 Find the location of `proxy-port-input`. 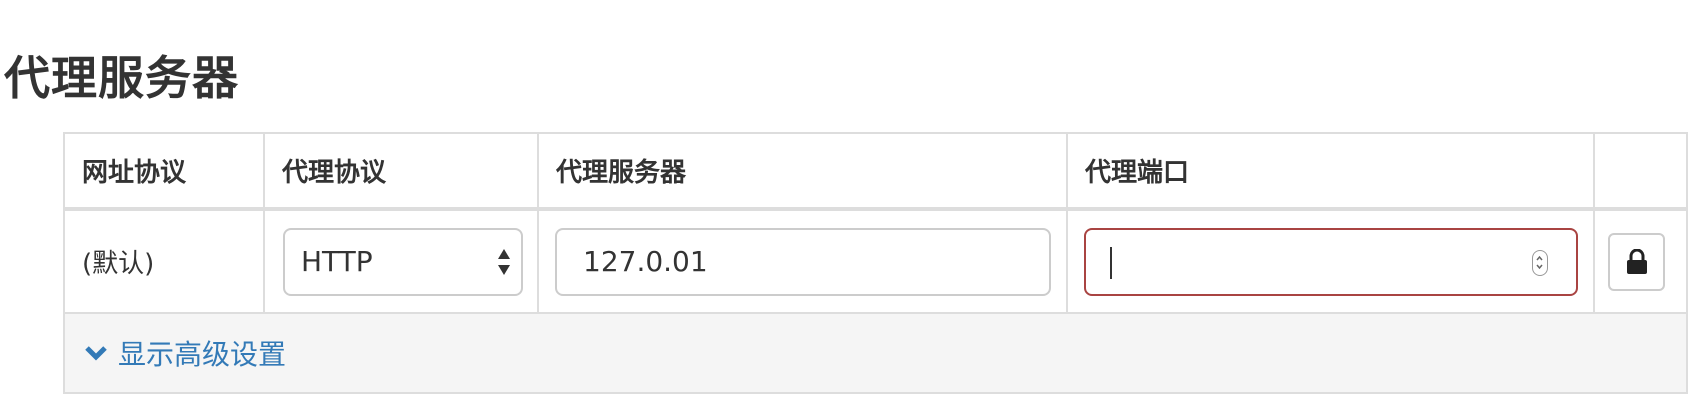

proxy-port-input is located at coordinates (1331, 261).